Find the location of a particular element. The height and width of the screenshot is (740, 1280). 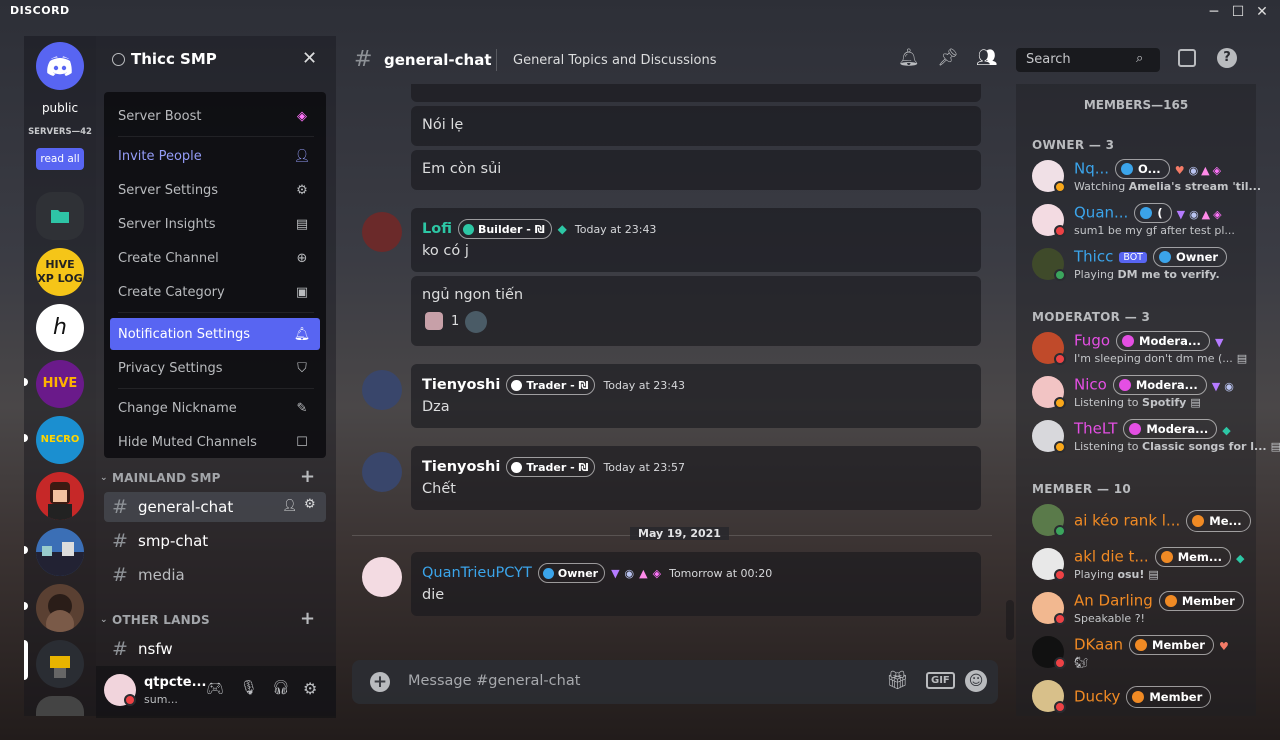

menu-invite-people: Invite People 👤︎ is located at coordinates (215, 156).